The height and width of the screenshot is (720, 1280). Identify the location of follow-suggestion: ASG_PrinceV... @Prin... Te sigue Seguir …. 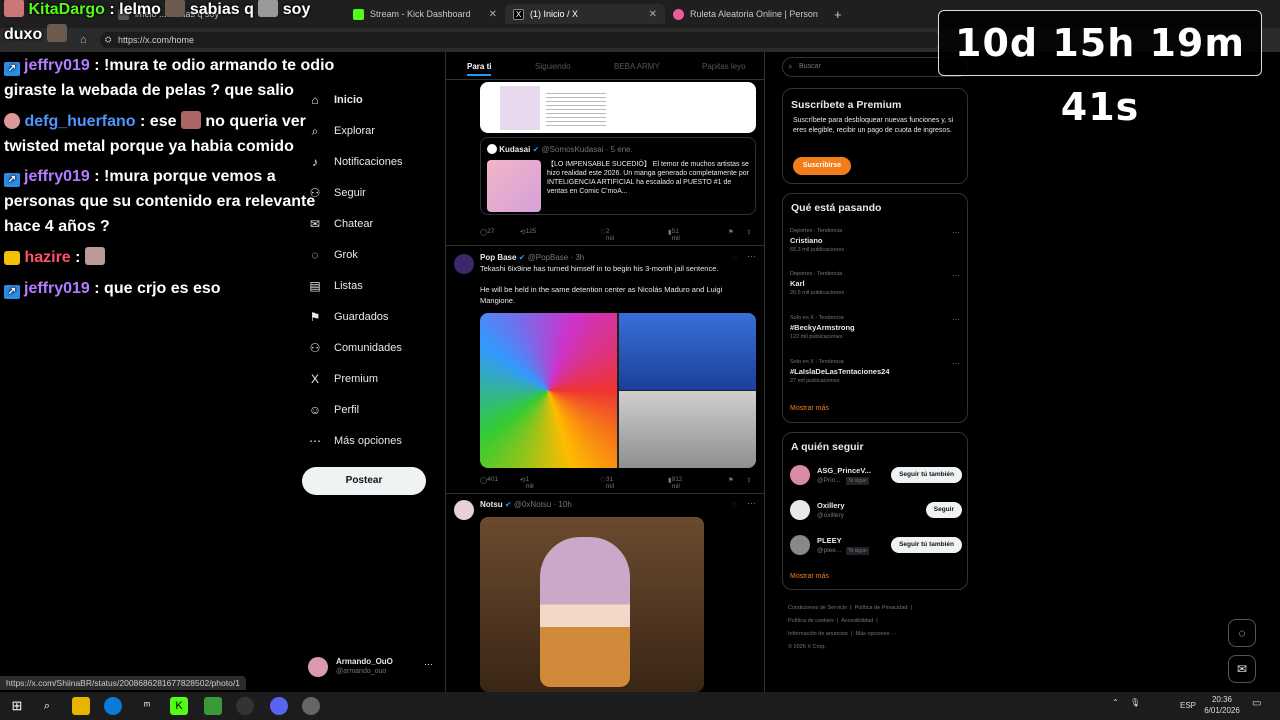
(876, 476).